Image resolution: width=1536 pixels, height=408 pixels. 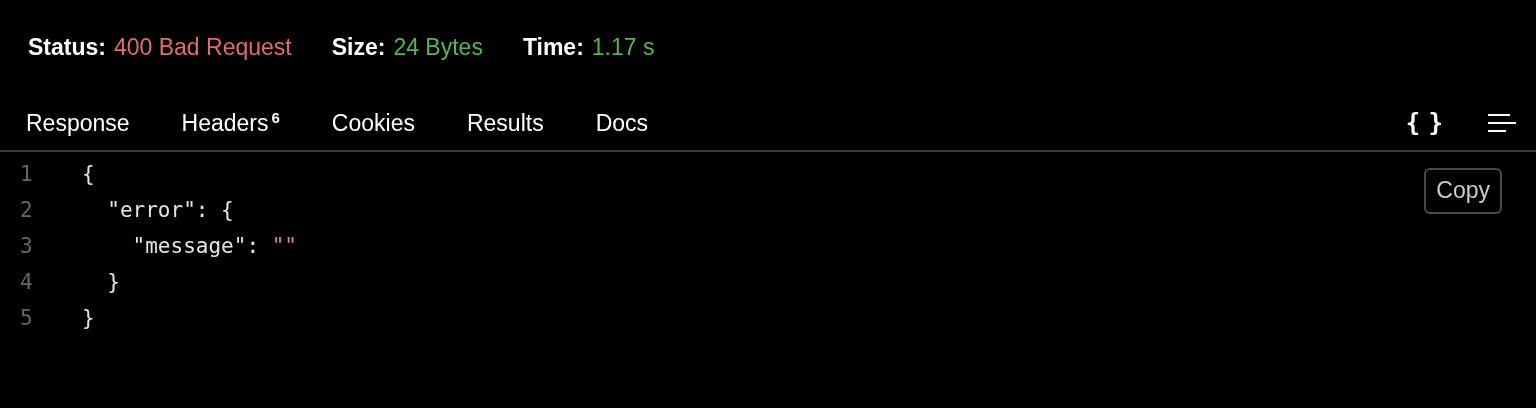 I want to click on status-value: 24 Bytes, so click(x=438, y=47).